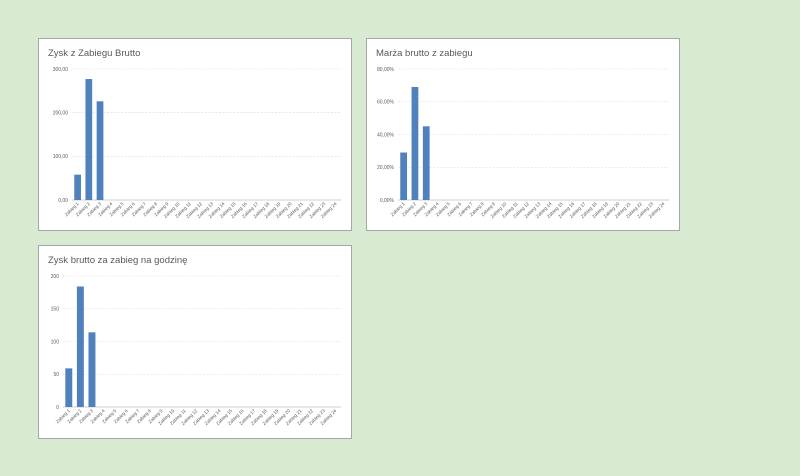 This screenshot has width=800, height=476. Describe the element at coordinates (57, 408) in the screenshot. I see `y-tick-label: 0` at that location.